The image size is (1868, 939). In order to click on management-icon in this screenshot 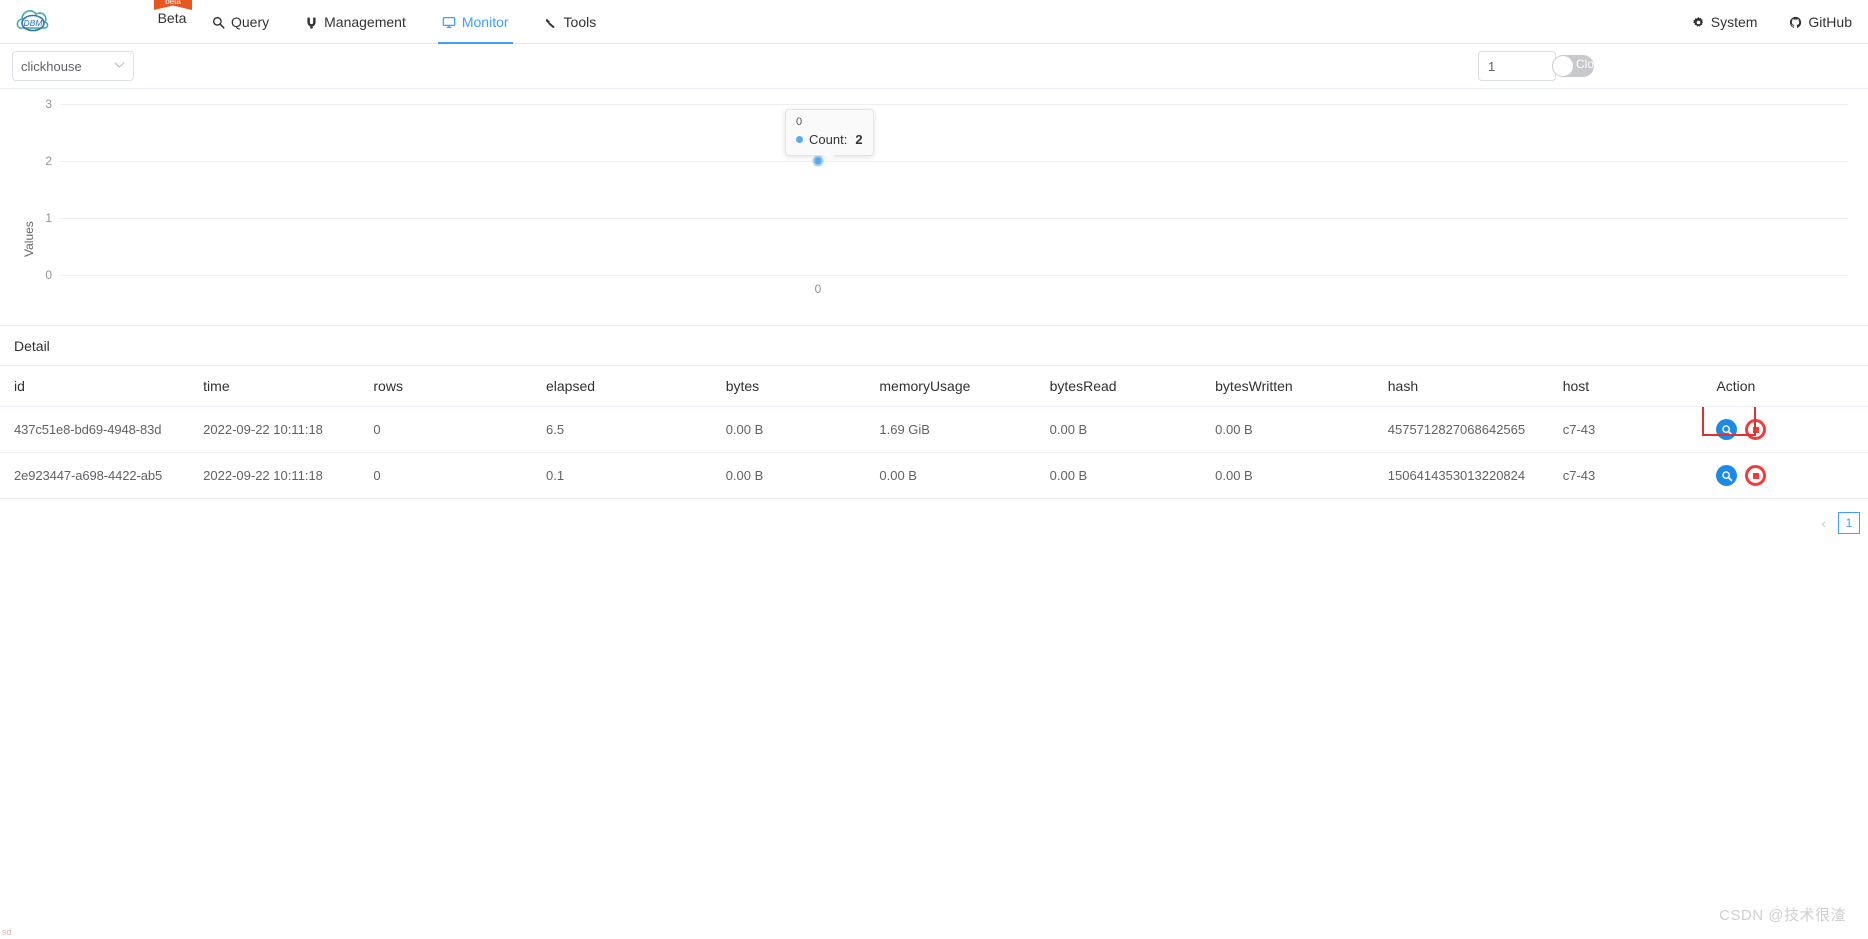, I will do `click(311, 22)`.